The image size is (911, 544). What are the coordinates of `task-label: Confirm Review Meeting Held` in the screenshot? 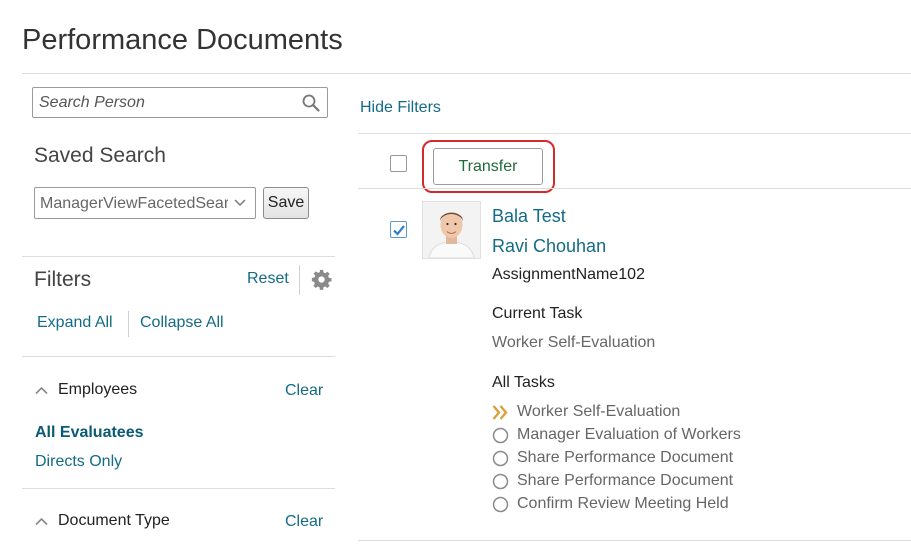 It's located at (623, 503).